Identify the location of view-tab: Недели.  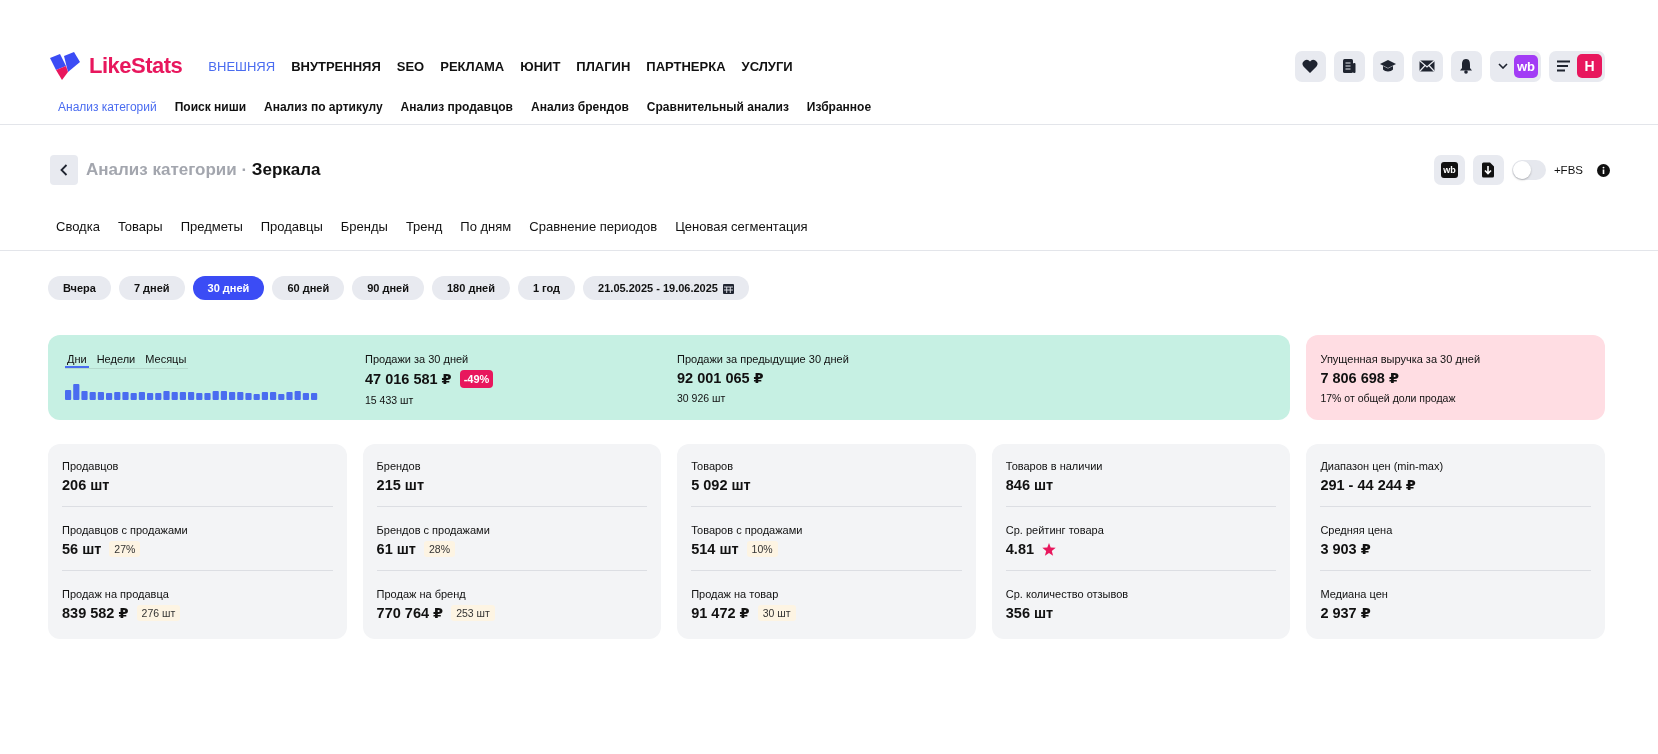
(116, 360).